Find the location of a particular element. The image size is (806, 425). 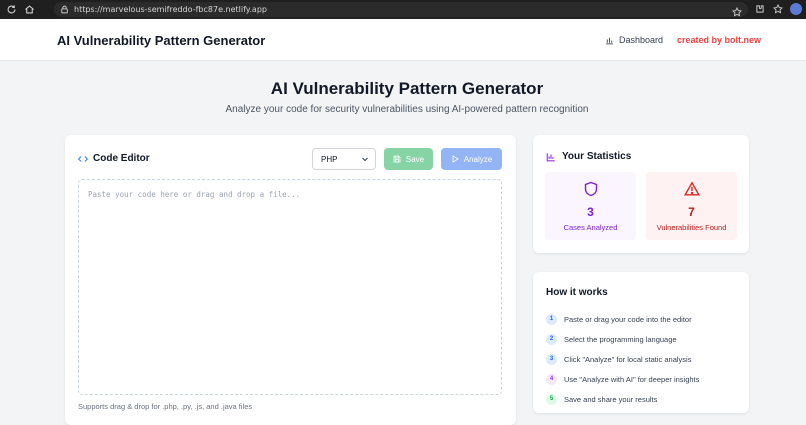

favorites-icon is located at coordinates (778, 9).